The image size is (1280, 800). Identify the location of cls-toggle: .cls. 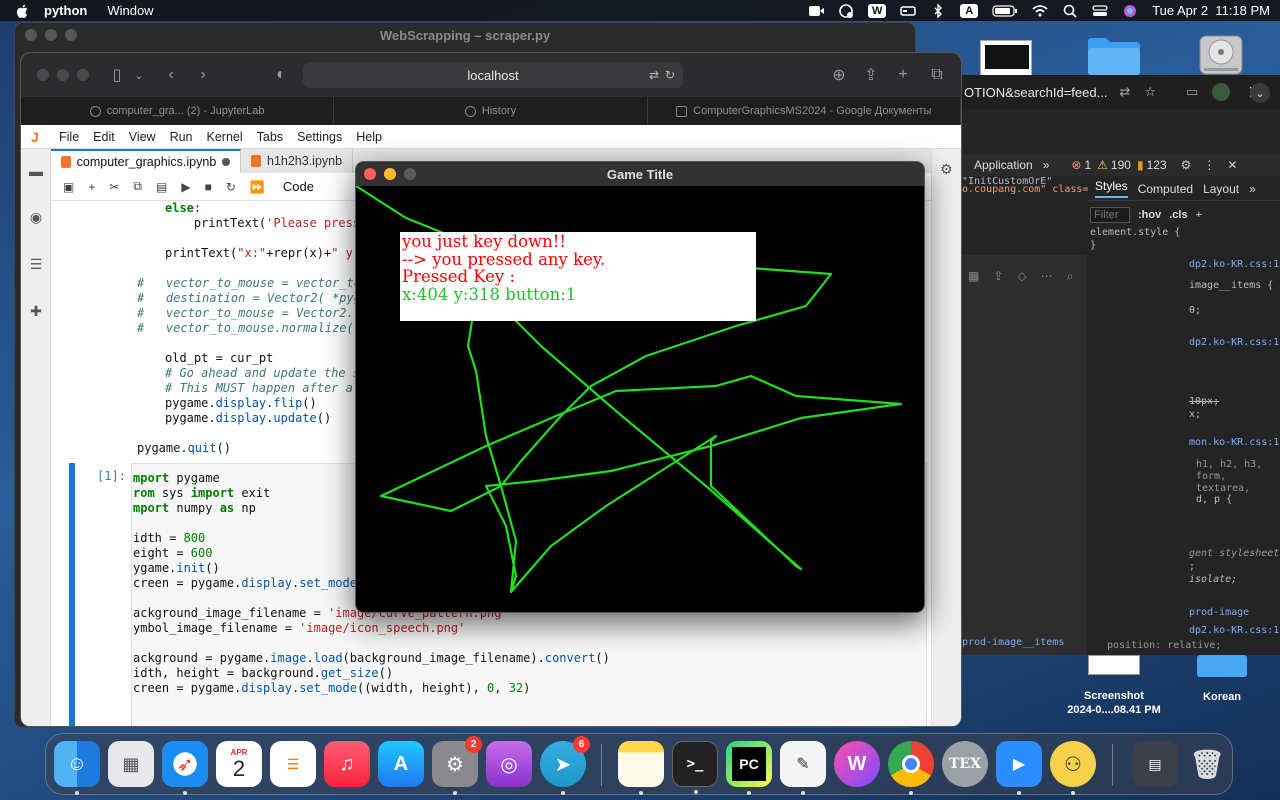
(1178, 215).